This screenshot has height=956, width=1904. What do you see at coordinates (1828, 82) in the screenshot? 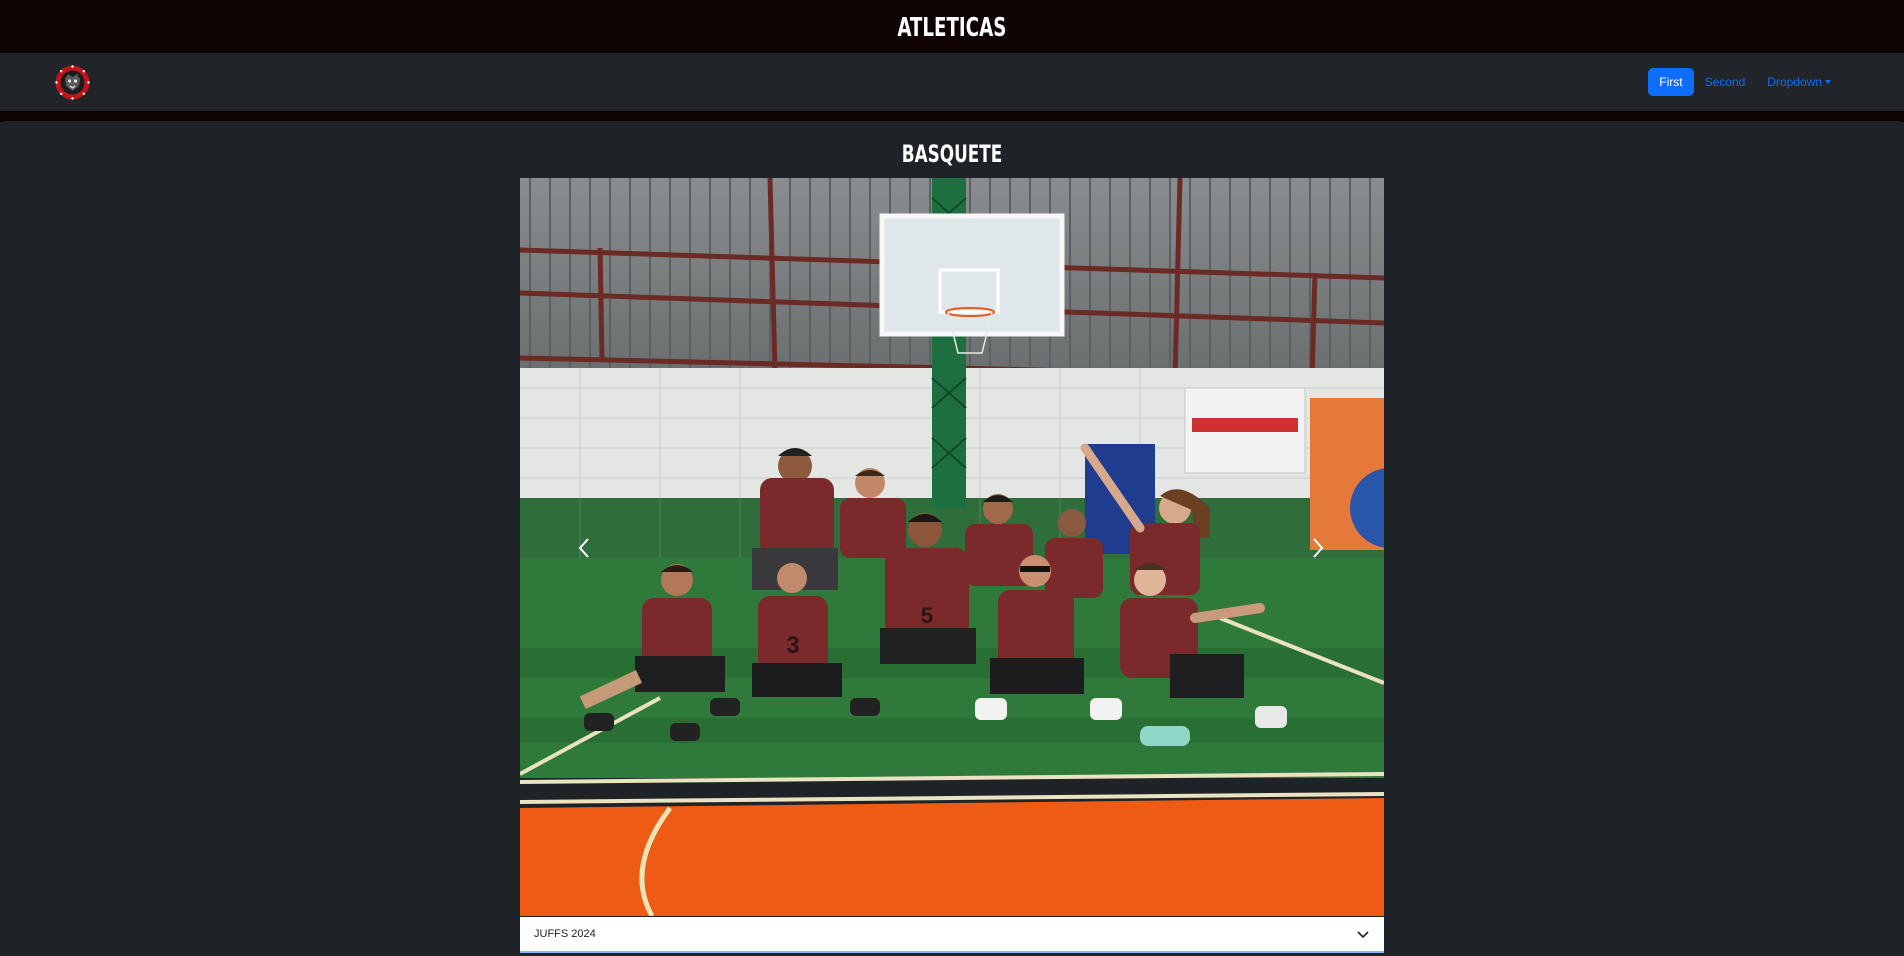
I see `caret-down-icon` at bounding box center [1828, 82].